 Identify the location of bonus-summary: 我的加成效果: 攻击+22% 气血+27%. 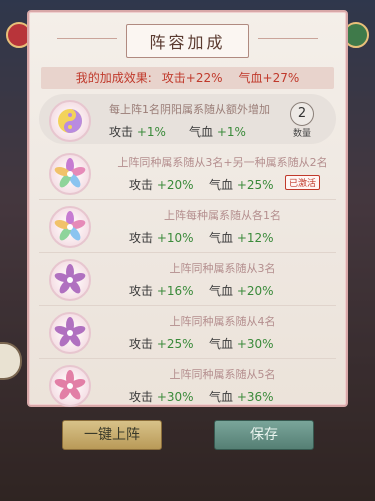
(187, 78).